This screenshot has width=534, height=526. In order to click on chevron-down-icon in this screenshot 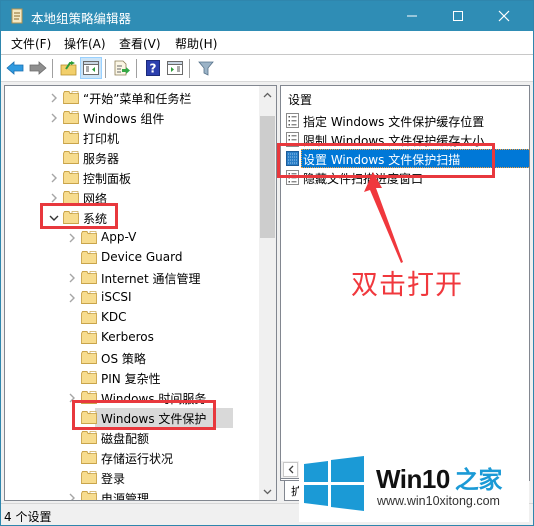, I will do `click(267, 491)`.